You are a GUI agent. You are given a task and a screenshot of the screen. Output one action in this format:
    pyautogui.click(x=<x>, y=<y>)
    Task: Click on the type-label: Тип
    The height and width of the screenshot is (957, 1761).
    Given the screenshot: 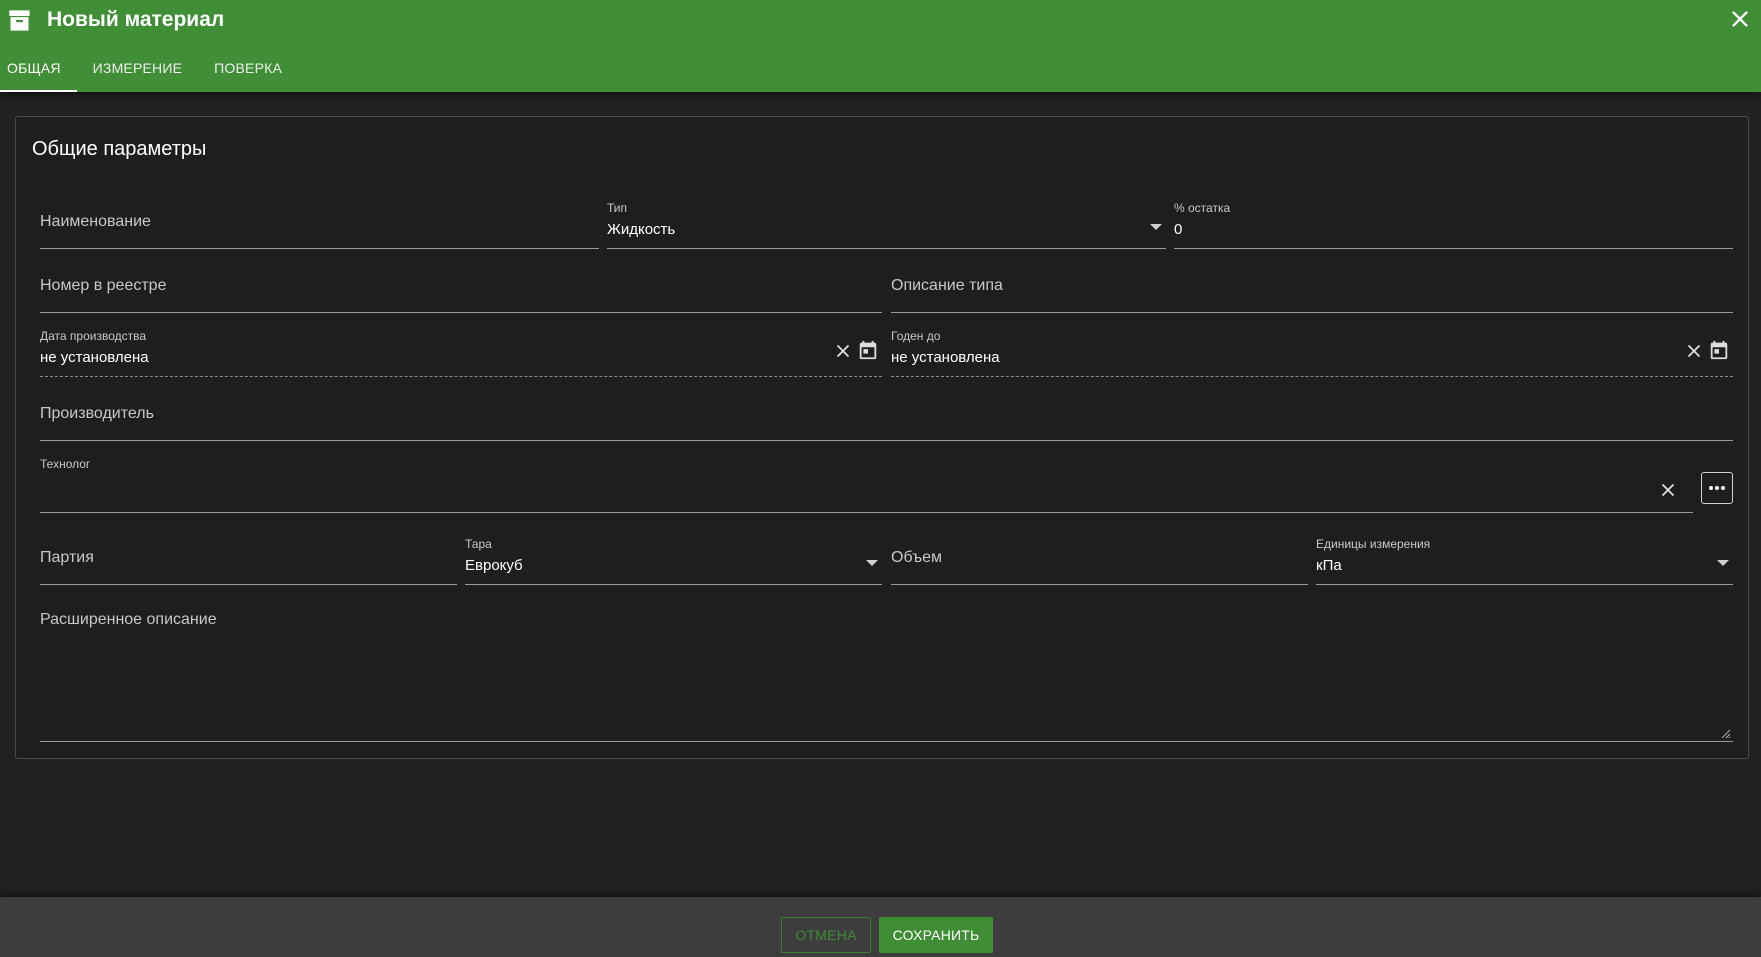 What is the action you would take?
    pyautogui.click(x=617, y=208)
    